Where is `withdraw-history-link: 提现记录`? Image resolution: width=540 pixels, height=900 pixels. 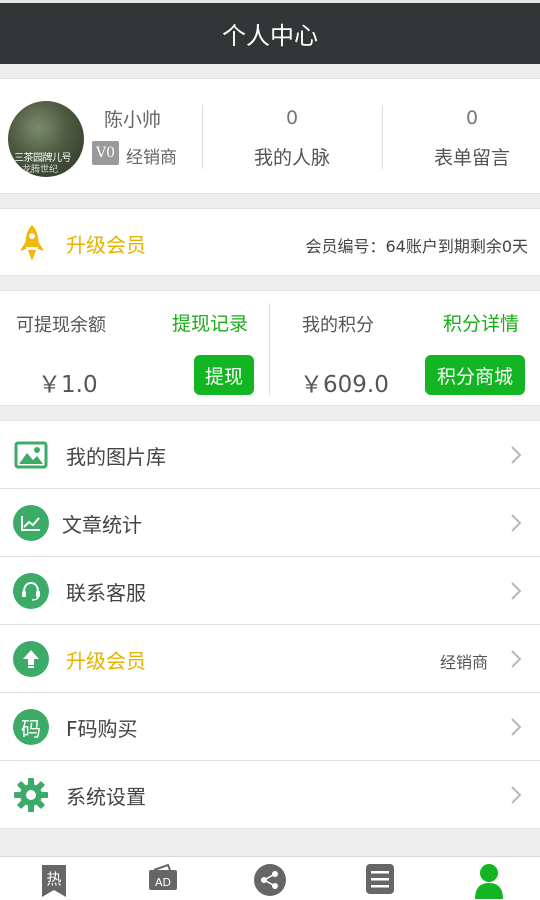 withdraw-history-link: 提现记录 is located at coordinates (210, 322).